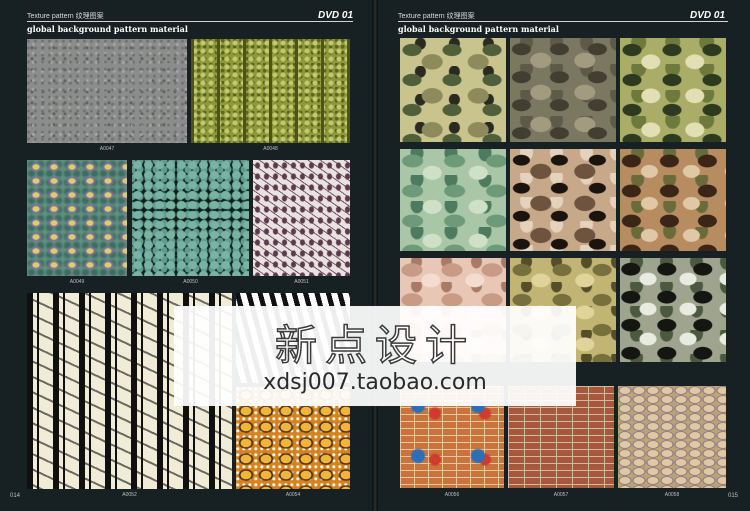 The width and height of the screenshot is (750, 511). Describe the element at coordinates (293, 495) in the screenshot. I see `texture-caption: A0054` at that location.